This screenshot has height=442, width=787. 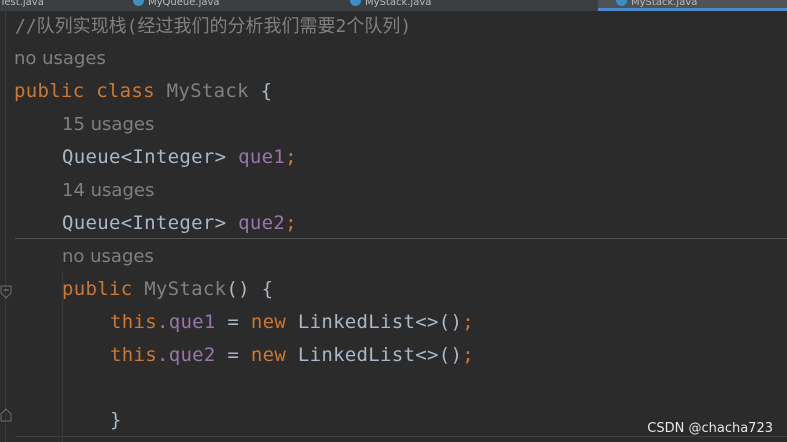 What do you see at coordinates (262, 157) in the screenshot?
I see `field-name: que1` at bounding box center [262, 157].